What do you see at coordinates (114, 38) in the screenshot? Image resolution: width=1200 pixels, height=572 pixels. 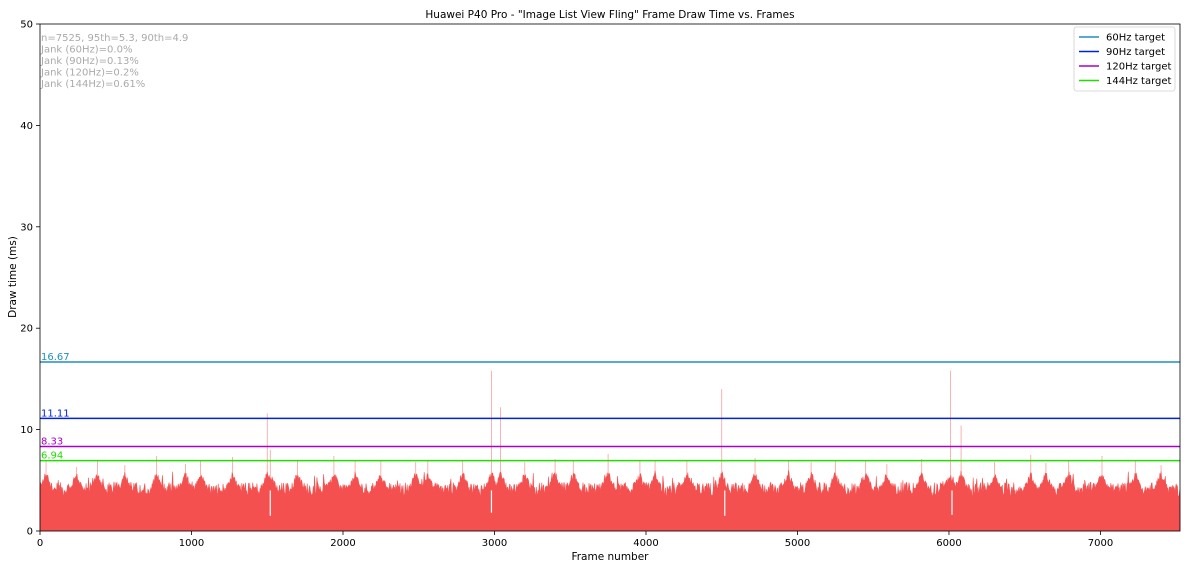 I see `stats-annotation: n=7525, 95th=5.3, 90th=4.9` at bounding box center [114, 38].